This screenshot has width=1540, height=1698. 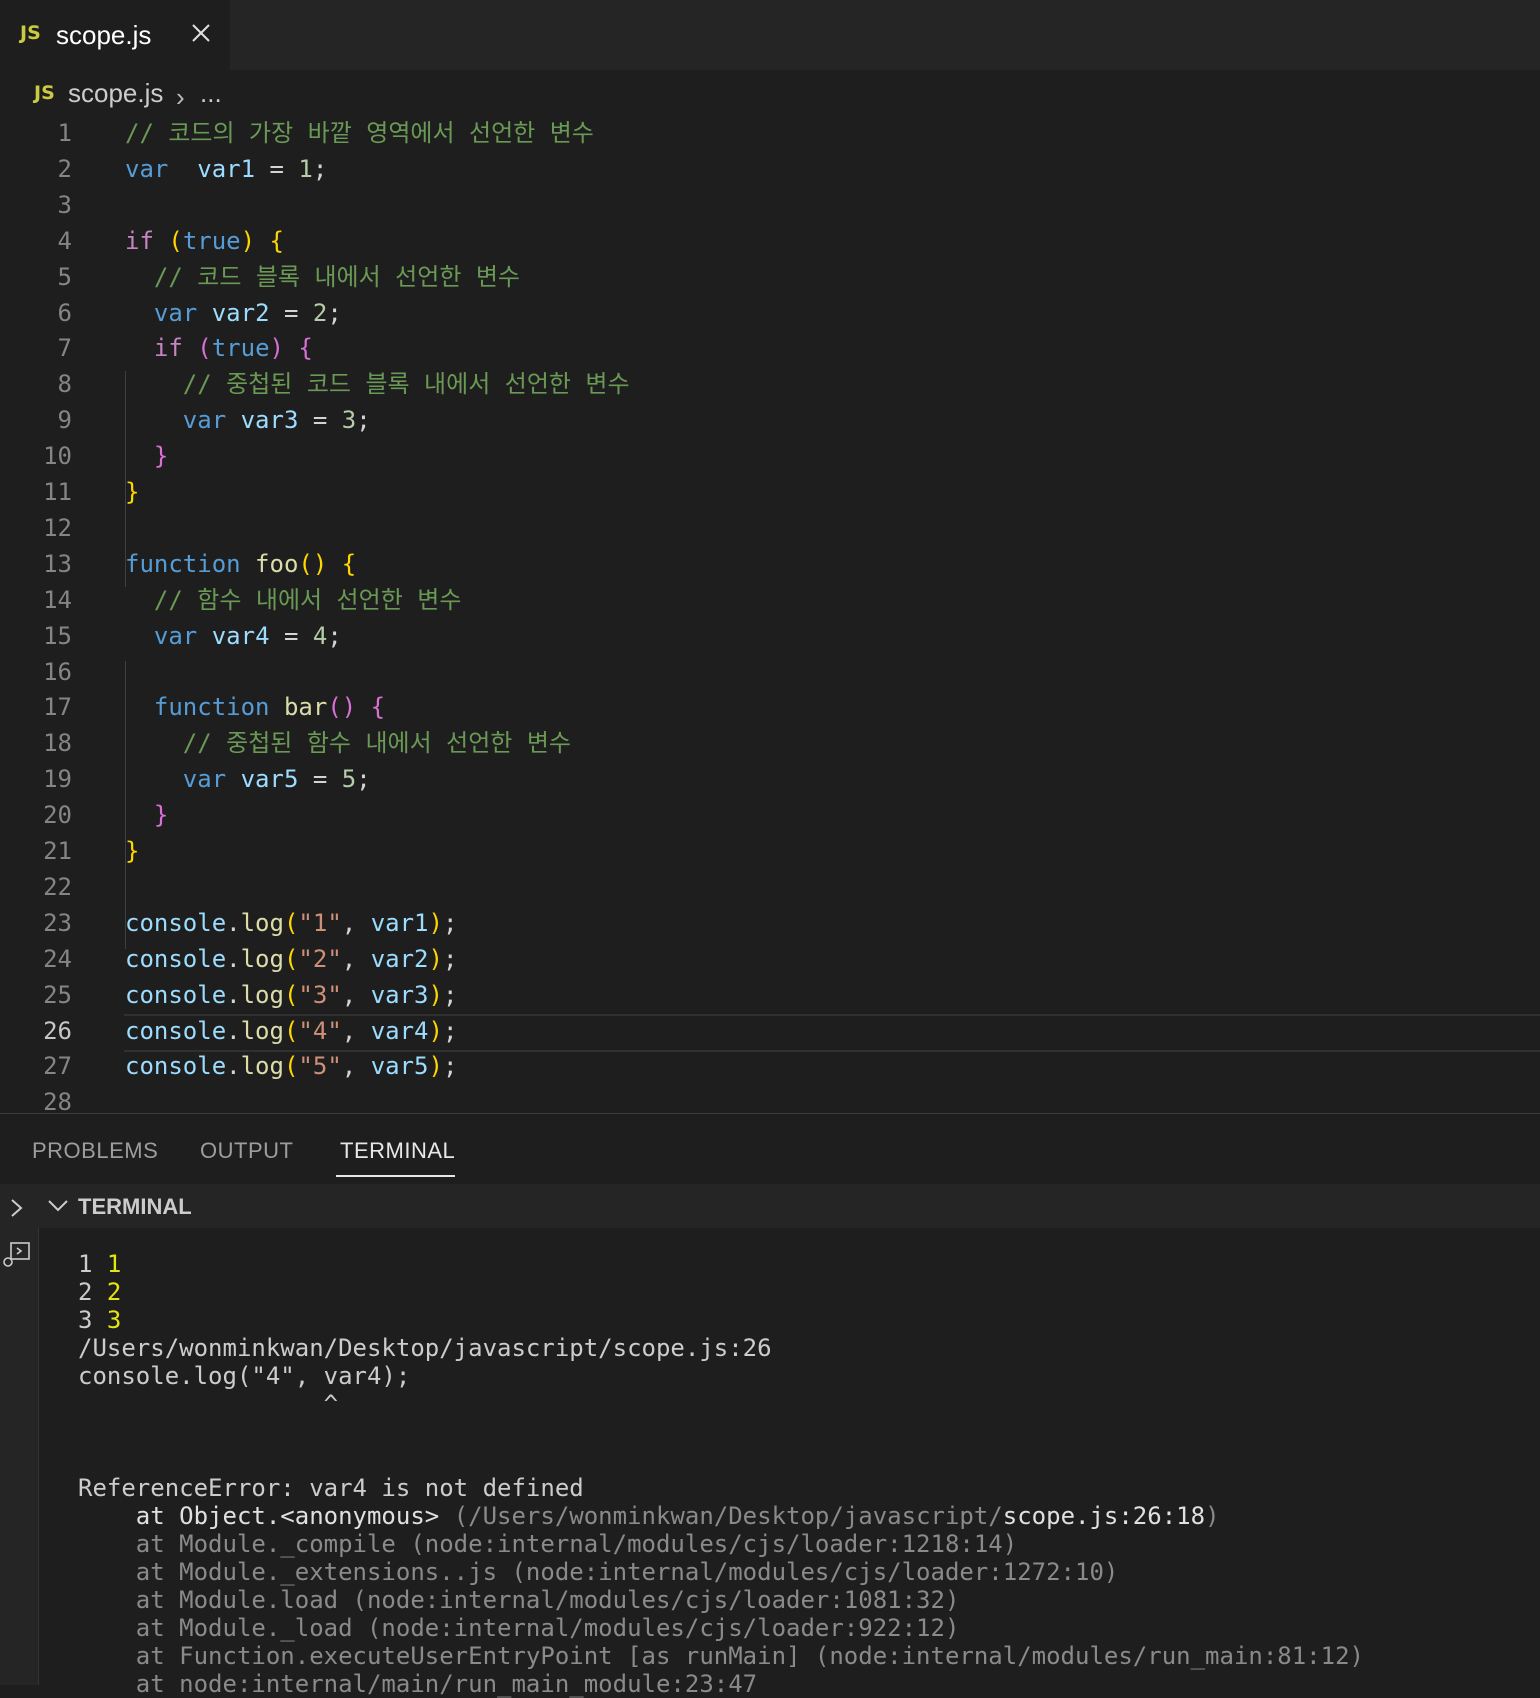 What do you see at coordinates (770, 420) in the screenshot?
I see `code-line: 9 var var3 = 3;` at bounding box center [770, 420].